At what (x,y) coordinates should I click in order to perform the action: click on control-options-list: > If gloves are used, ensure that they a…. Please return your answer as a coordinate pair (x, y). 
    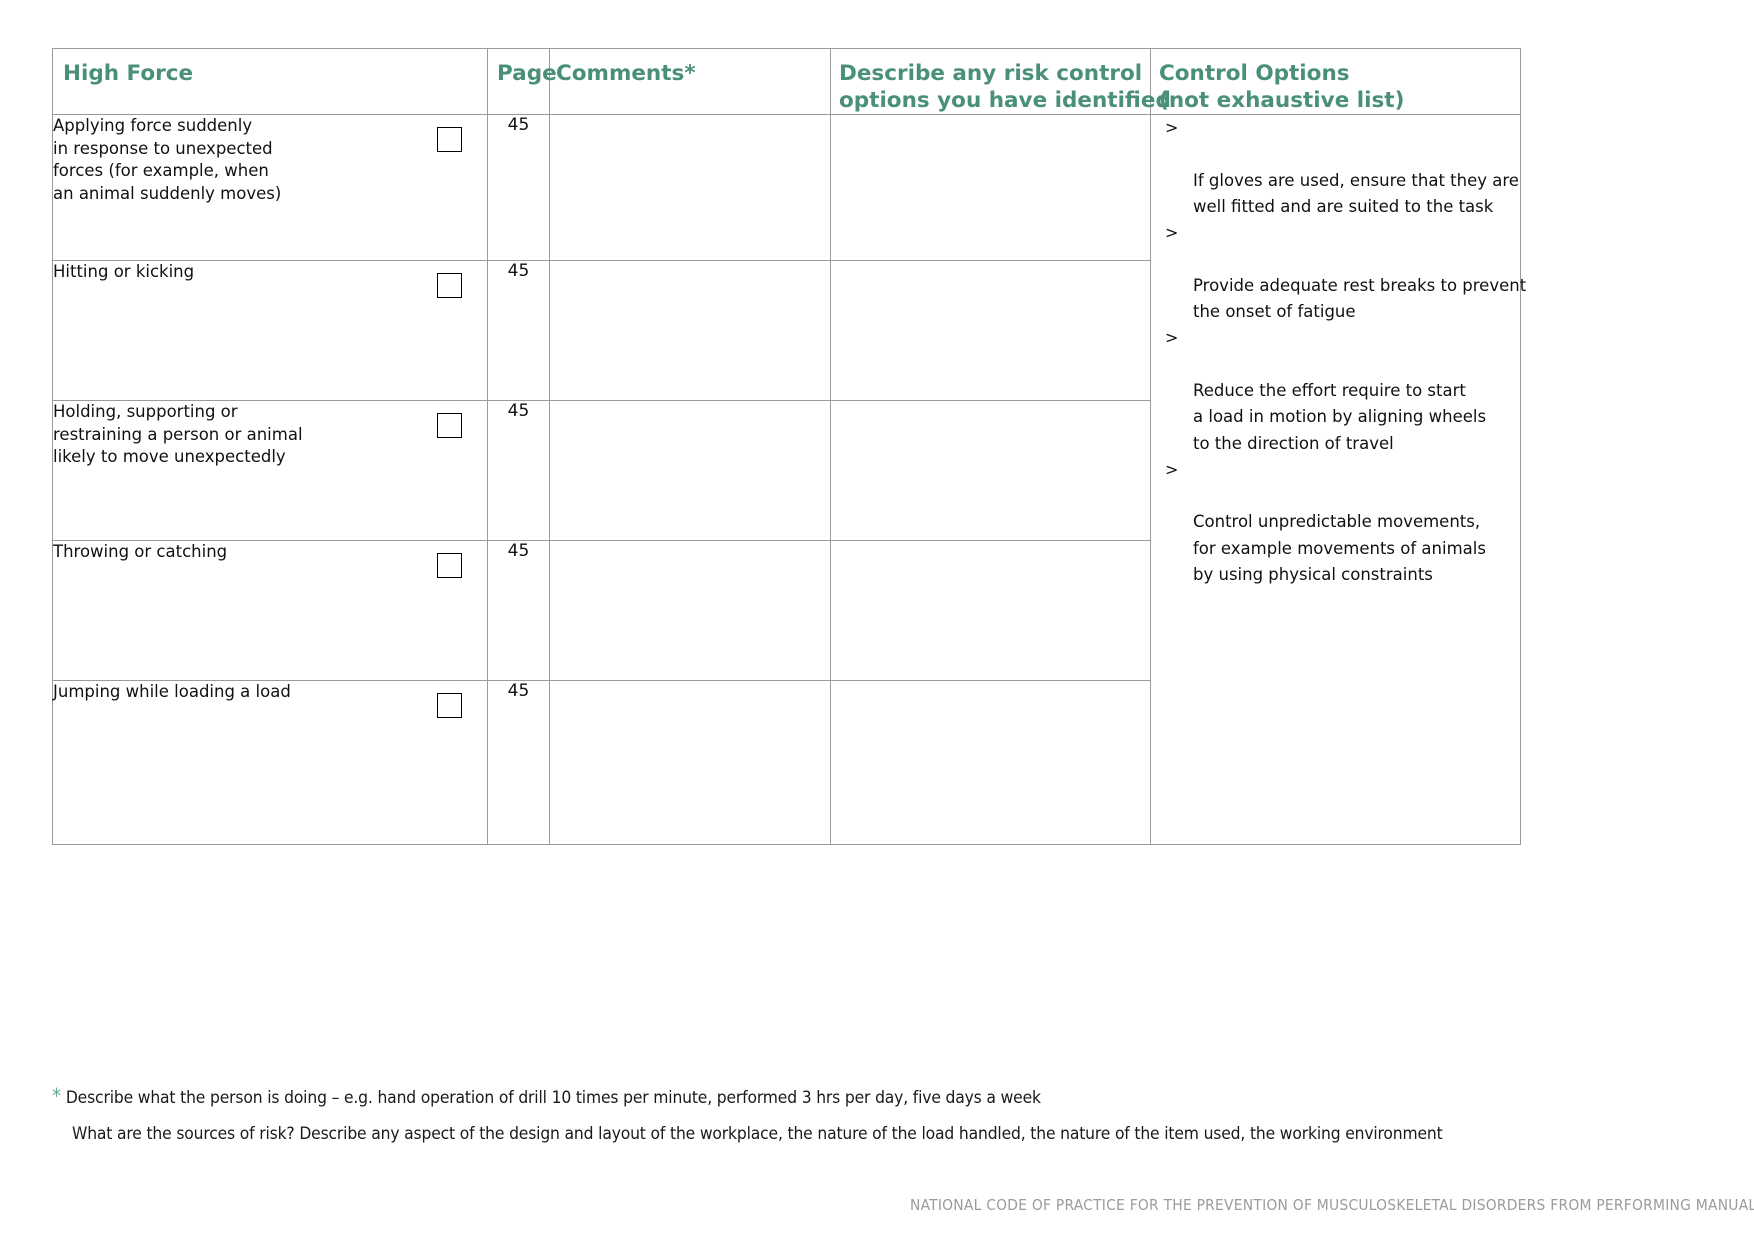
    Looking at the image, I should click on (1338, 351).